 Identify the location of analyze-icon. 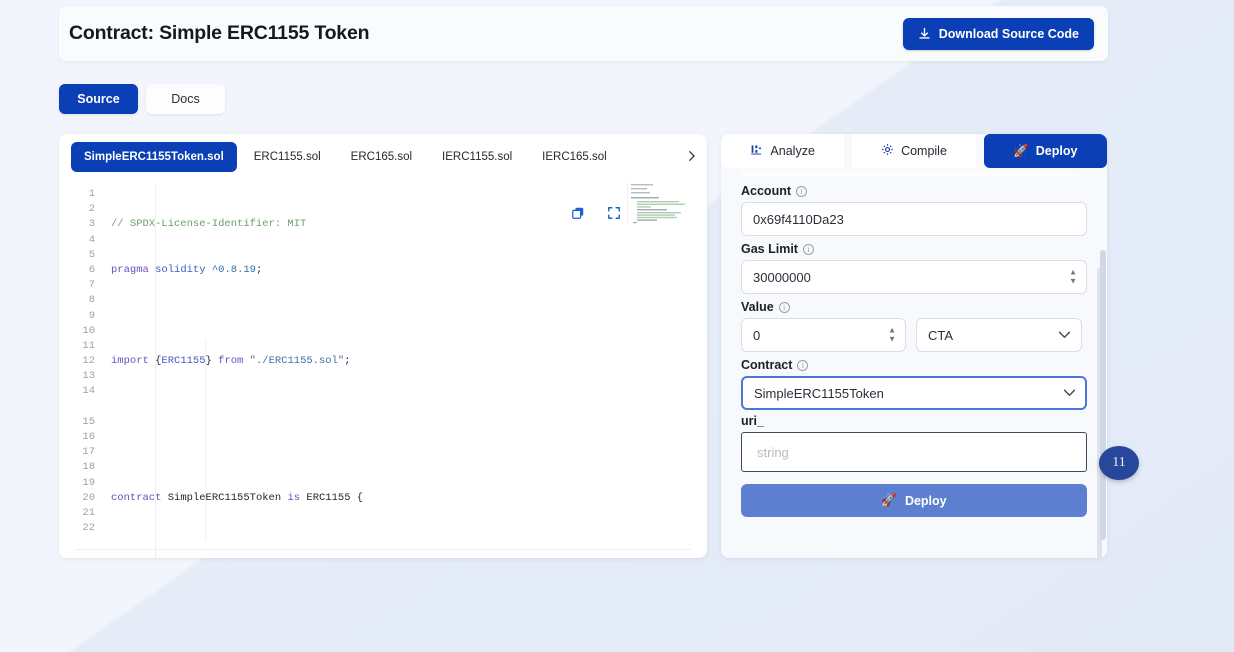
(756, 151).